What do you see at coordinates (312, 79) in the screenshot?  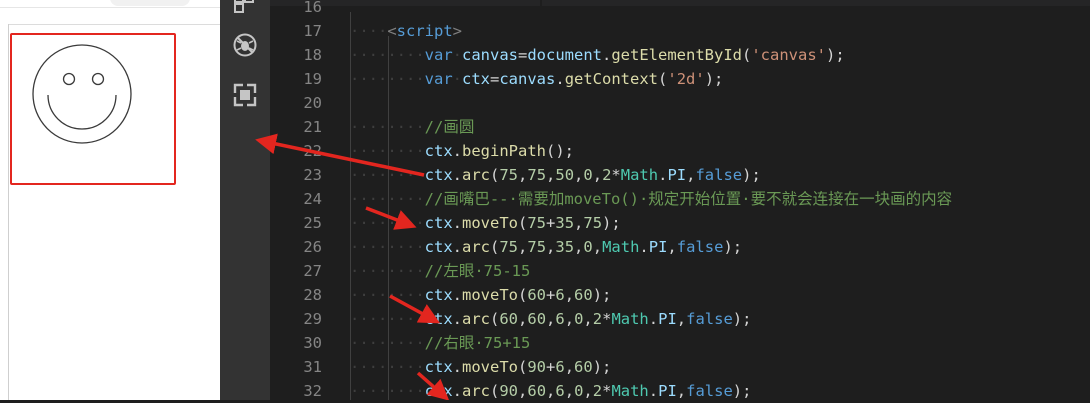 I see `line-number: 19` at bounding box center [312, 79].